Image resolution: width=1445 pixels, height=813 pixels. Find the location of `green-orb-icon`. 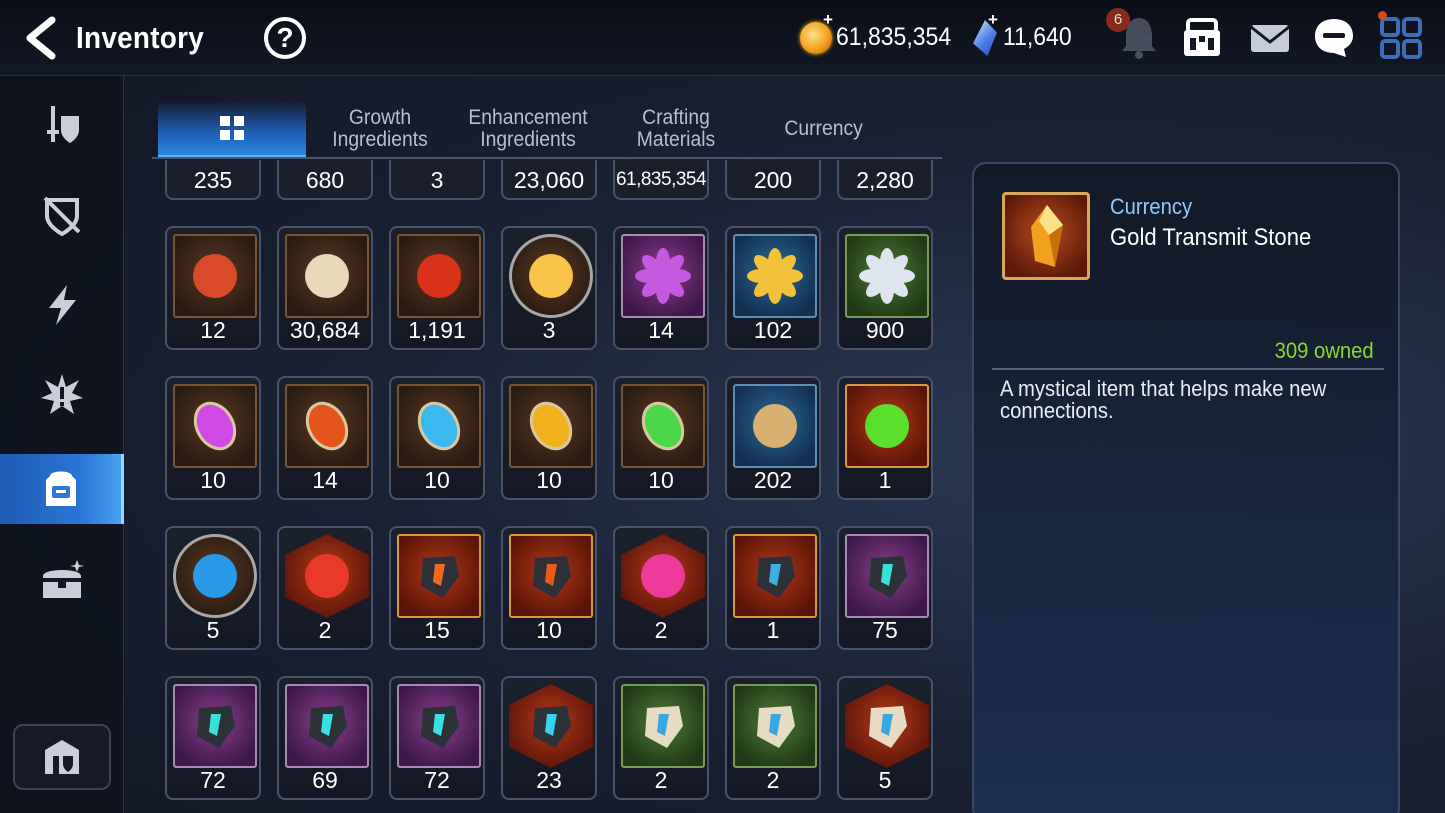

green-orb-icon is located at coordinates (887, 426).